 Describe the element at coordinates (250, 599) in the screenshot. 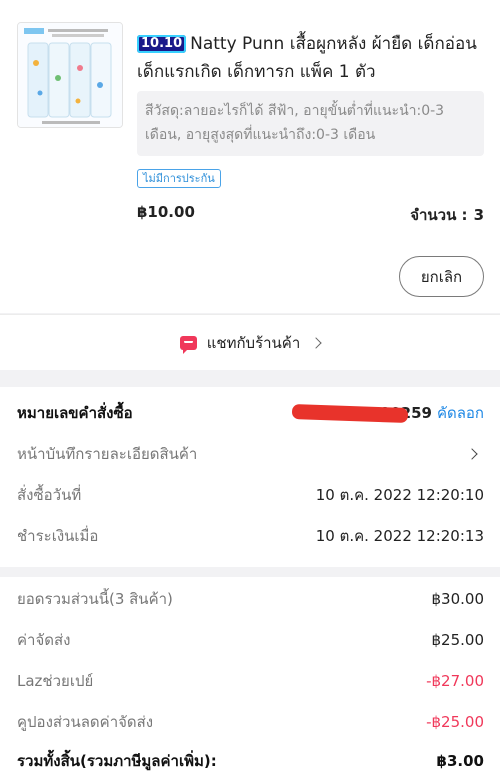

I see `subtotal-row: ยอดรวมส่วนนี้(3 สินค้า) ฿30.00` at that location.